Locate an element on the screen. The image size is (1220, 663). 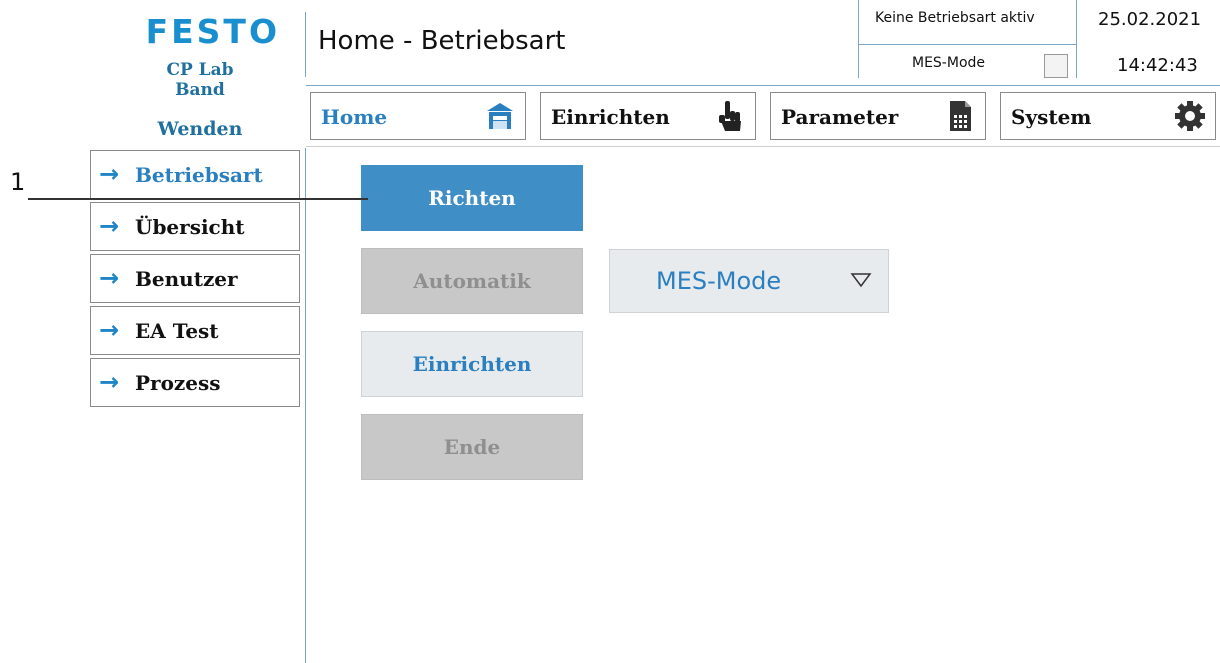
callout-line is located at coordinates (198, 199).